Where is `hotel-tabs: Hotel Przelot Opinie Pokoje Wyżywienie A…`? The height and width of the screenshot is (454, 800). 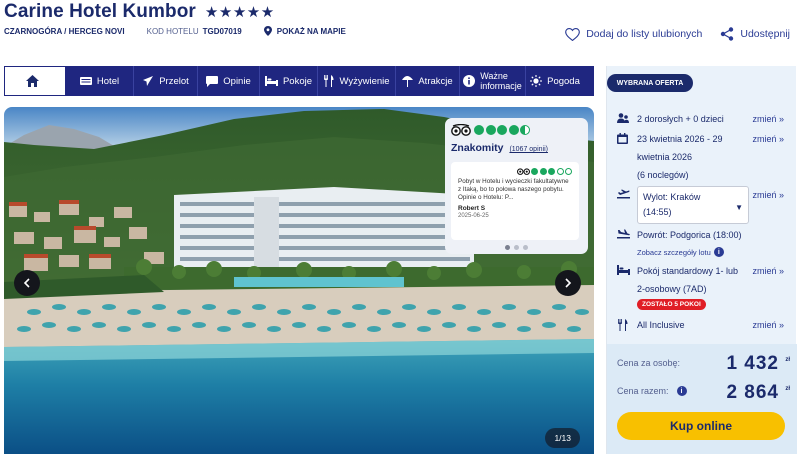 hotel-tabs: Hotel Przelot Opinie Pokoje Wyżywienie A… is located at coordinates (299, 81).